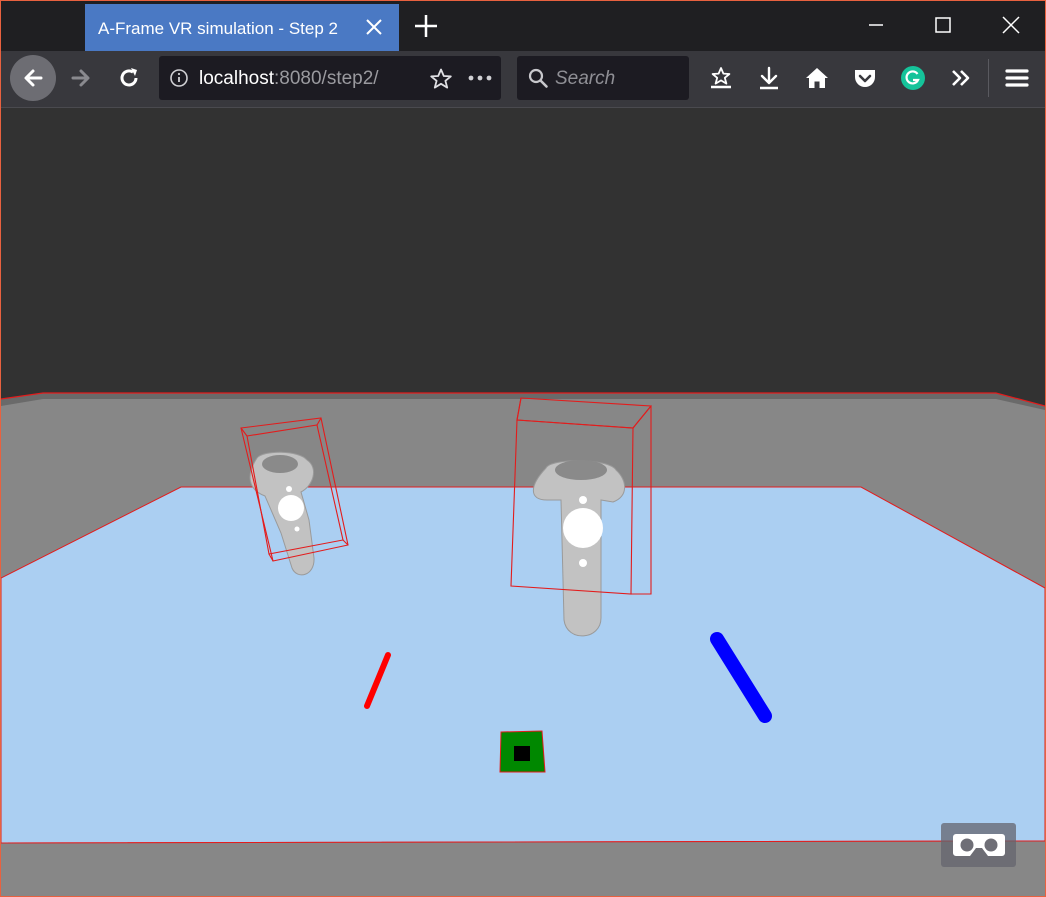 This screenshot has height=897, width=1046. I want to click on window-close-icon, so click(1011, 25).